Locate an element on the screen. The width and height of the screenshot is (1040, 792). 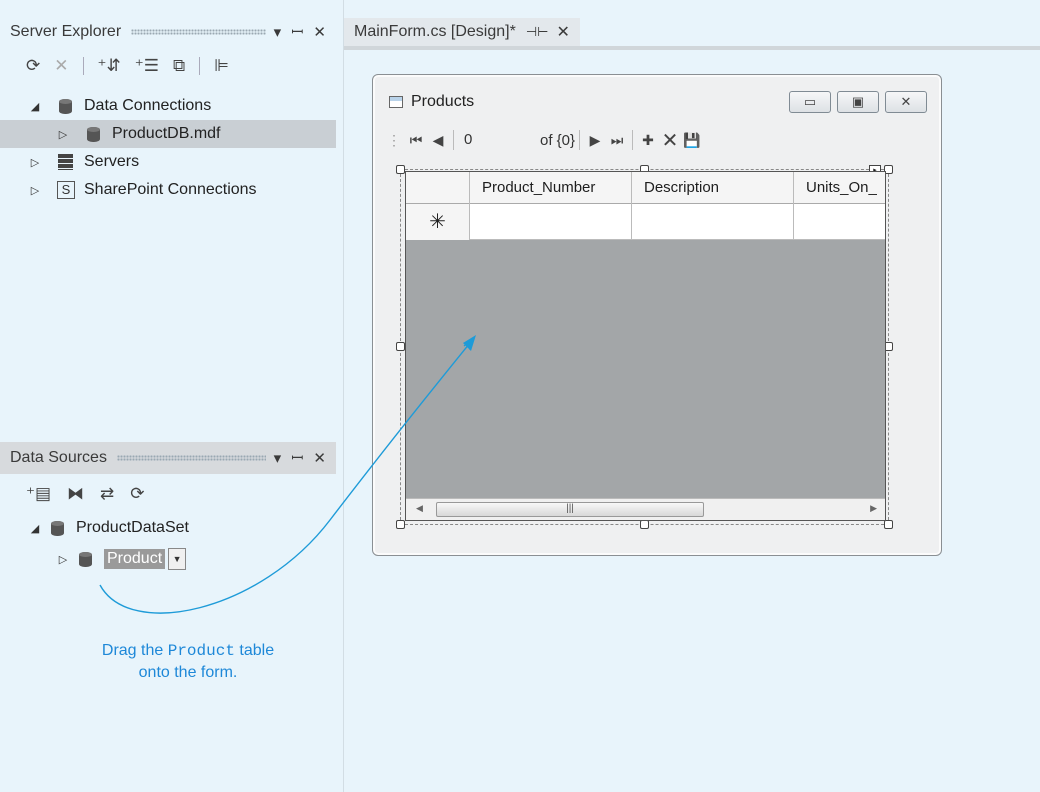
count-label: of {0} is located at coordinates (558, 140).